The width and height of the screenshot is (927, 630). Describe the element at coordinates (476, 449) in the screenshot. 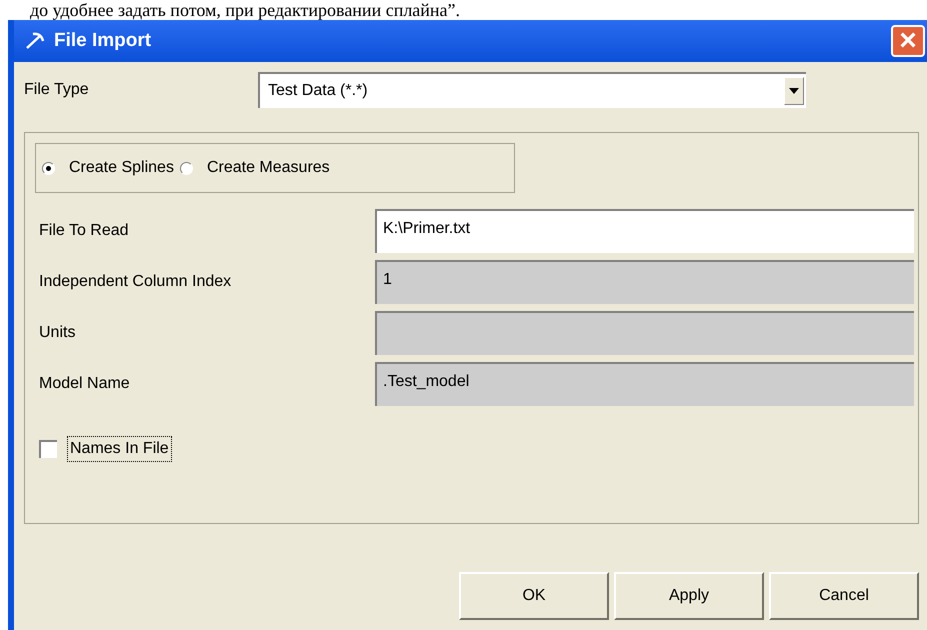

I see `names-in-file-checkbox: Names In File` at that location.